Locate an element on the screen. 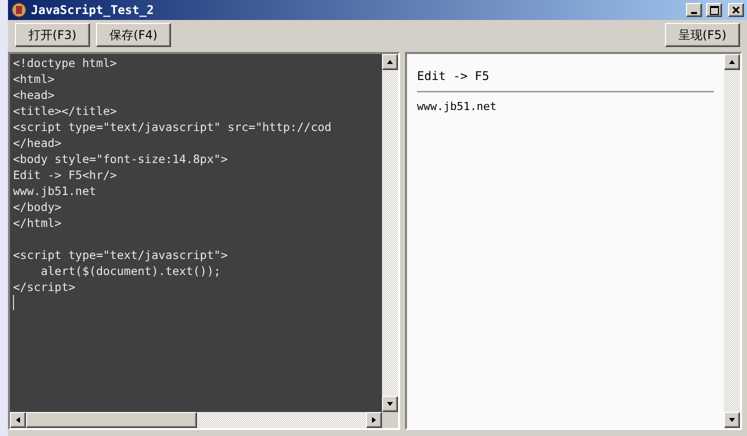 This screenshot has height=436, width=747. scroll-thumb is located at coordinates (112, 420).